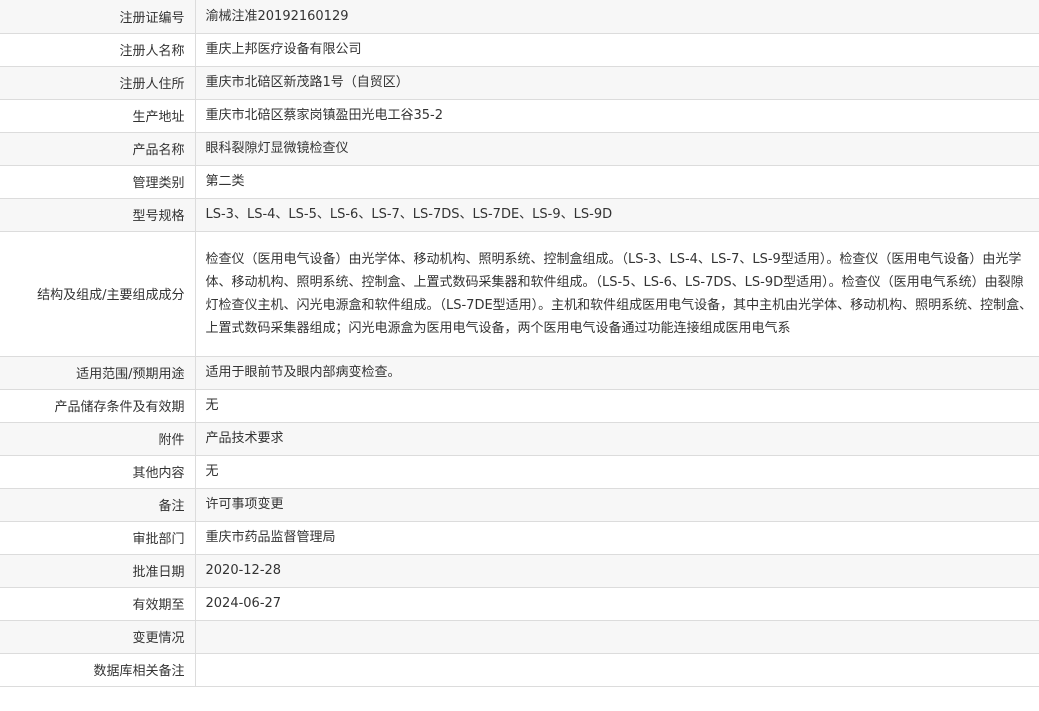 This screenshot has width=1039, height=711. Describe the element at coordinates (519, 603) in the screenshot. I see `table-row: 有效期至 2024-06-27` at that location.